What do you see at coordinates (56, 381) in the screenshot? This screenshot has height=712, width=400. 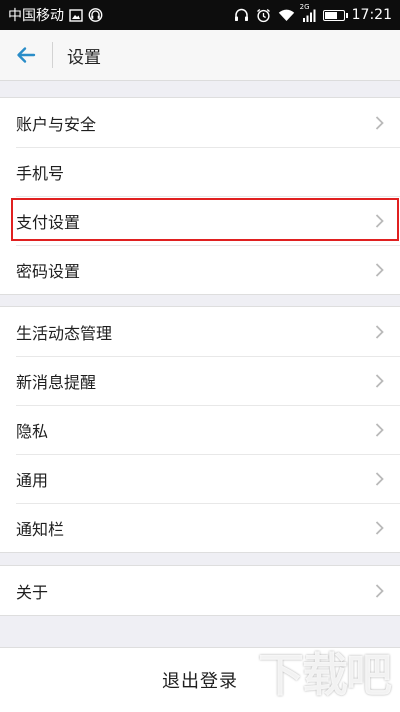 I see `menu-item-label: 新消息提醒` at bounding box center [56, 381].